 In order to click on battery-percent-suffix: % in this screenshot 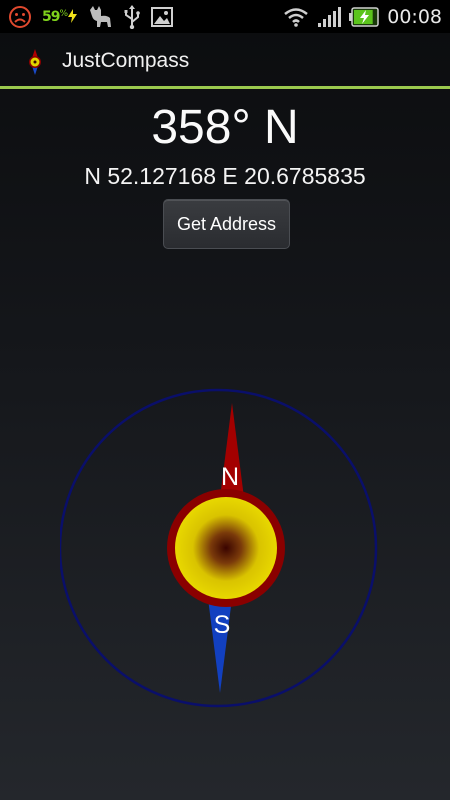, I will do `click(64, 14)`.